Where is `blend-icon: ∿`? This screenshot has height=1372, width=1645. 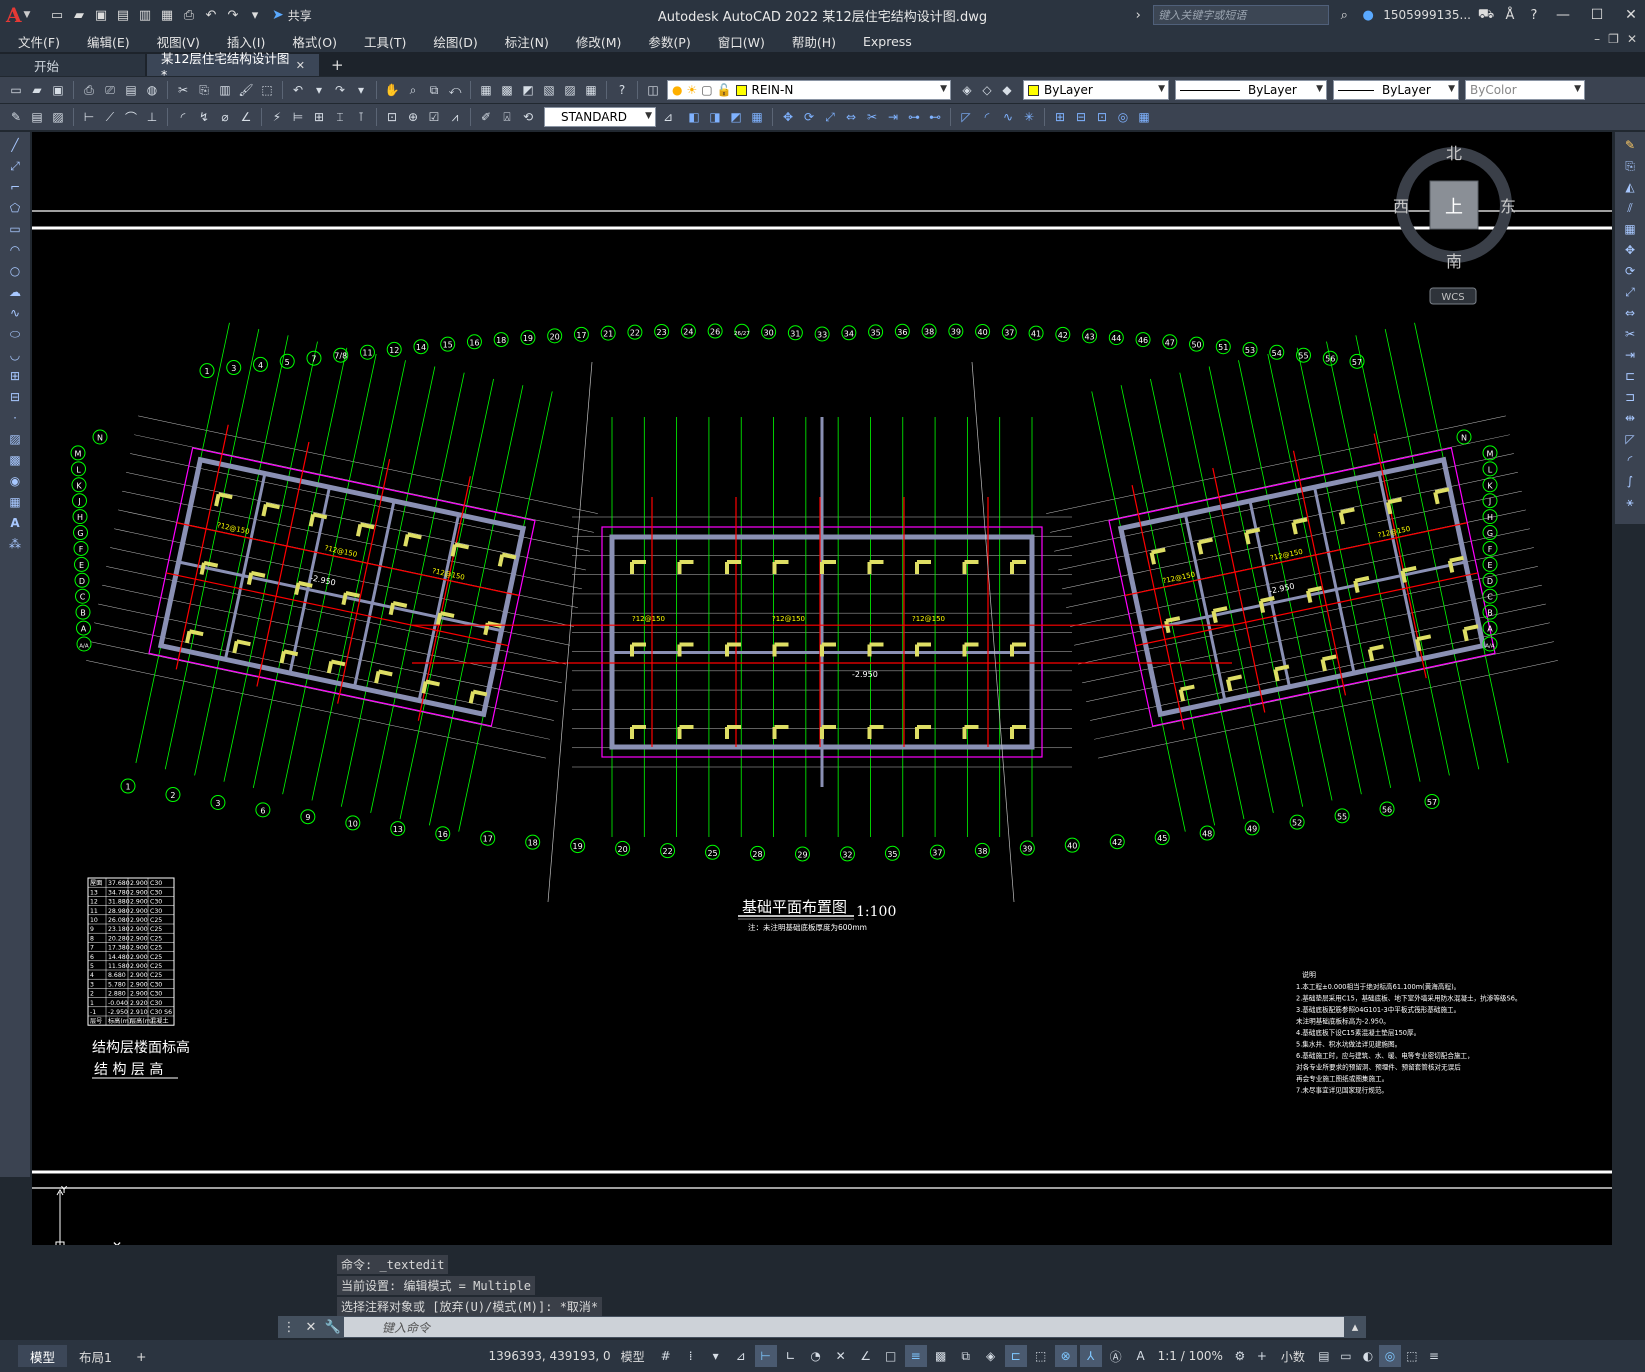 blend-icon: ∿ is located at coordinates (1008, 117).